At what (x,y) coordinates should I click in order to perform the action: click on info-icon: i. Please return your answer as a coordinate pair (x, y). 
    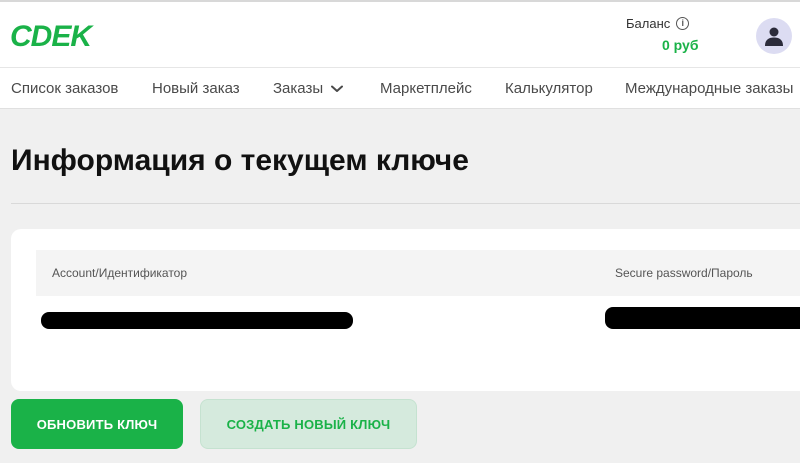
    Looking at the image, I should click on (683, 23).